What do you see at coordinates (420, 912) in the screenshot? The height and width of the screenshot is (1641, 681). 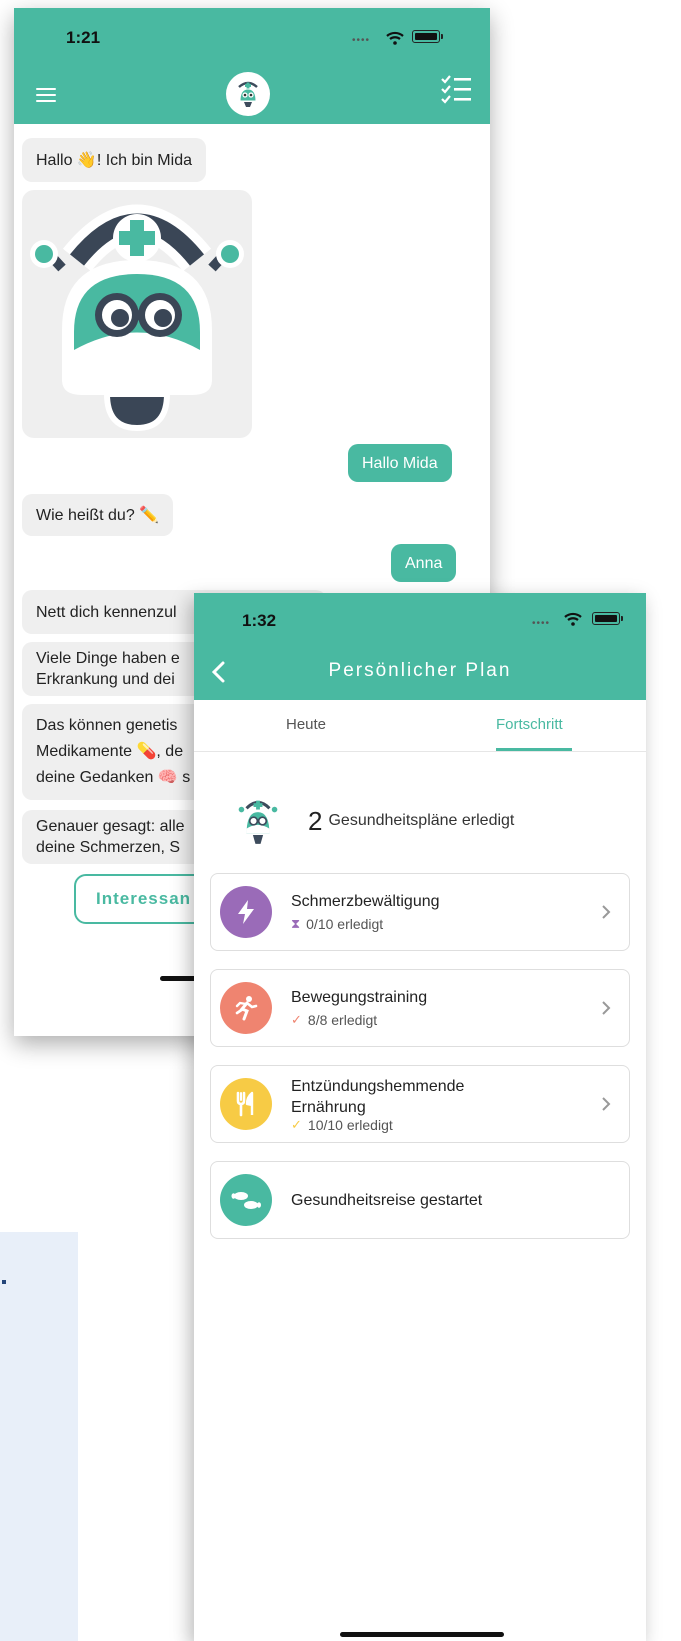 I see `plan-card-schmerzbewaeltigung: Schmerzbewältigung ⧗ 0/10 erledigt` at bounding box center [420, 912].